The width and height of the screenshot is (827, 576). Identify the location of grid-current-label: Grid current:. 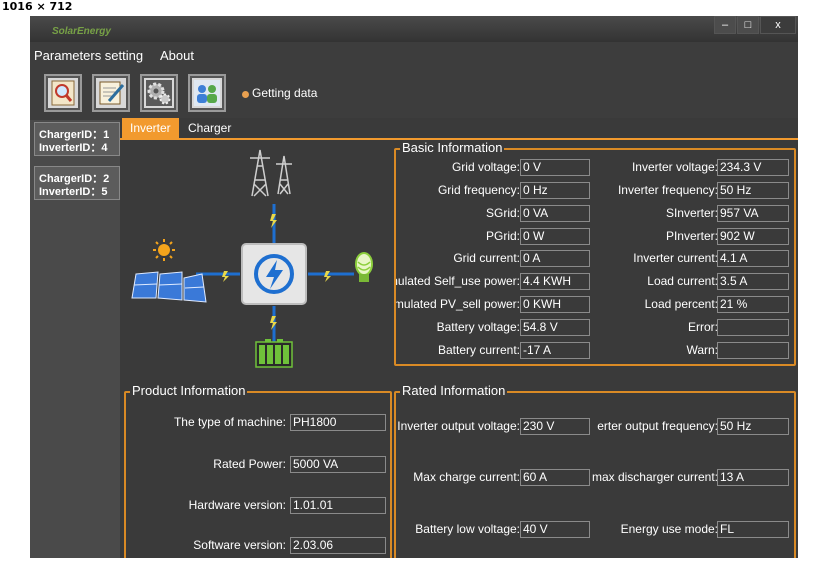
(486, 258).